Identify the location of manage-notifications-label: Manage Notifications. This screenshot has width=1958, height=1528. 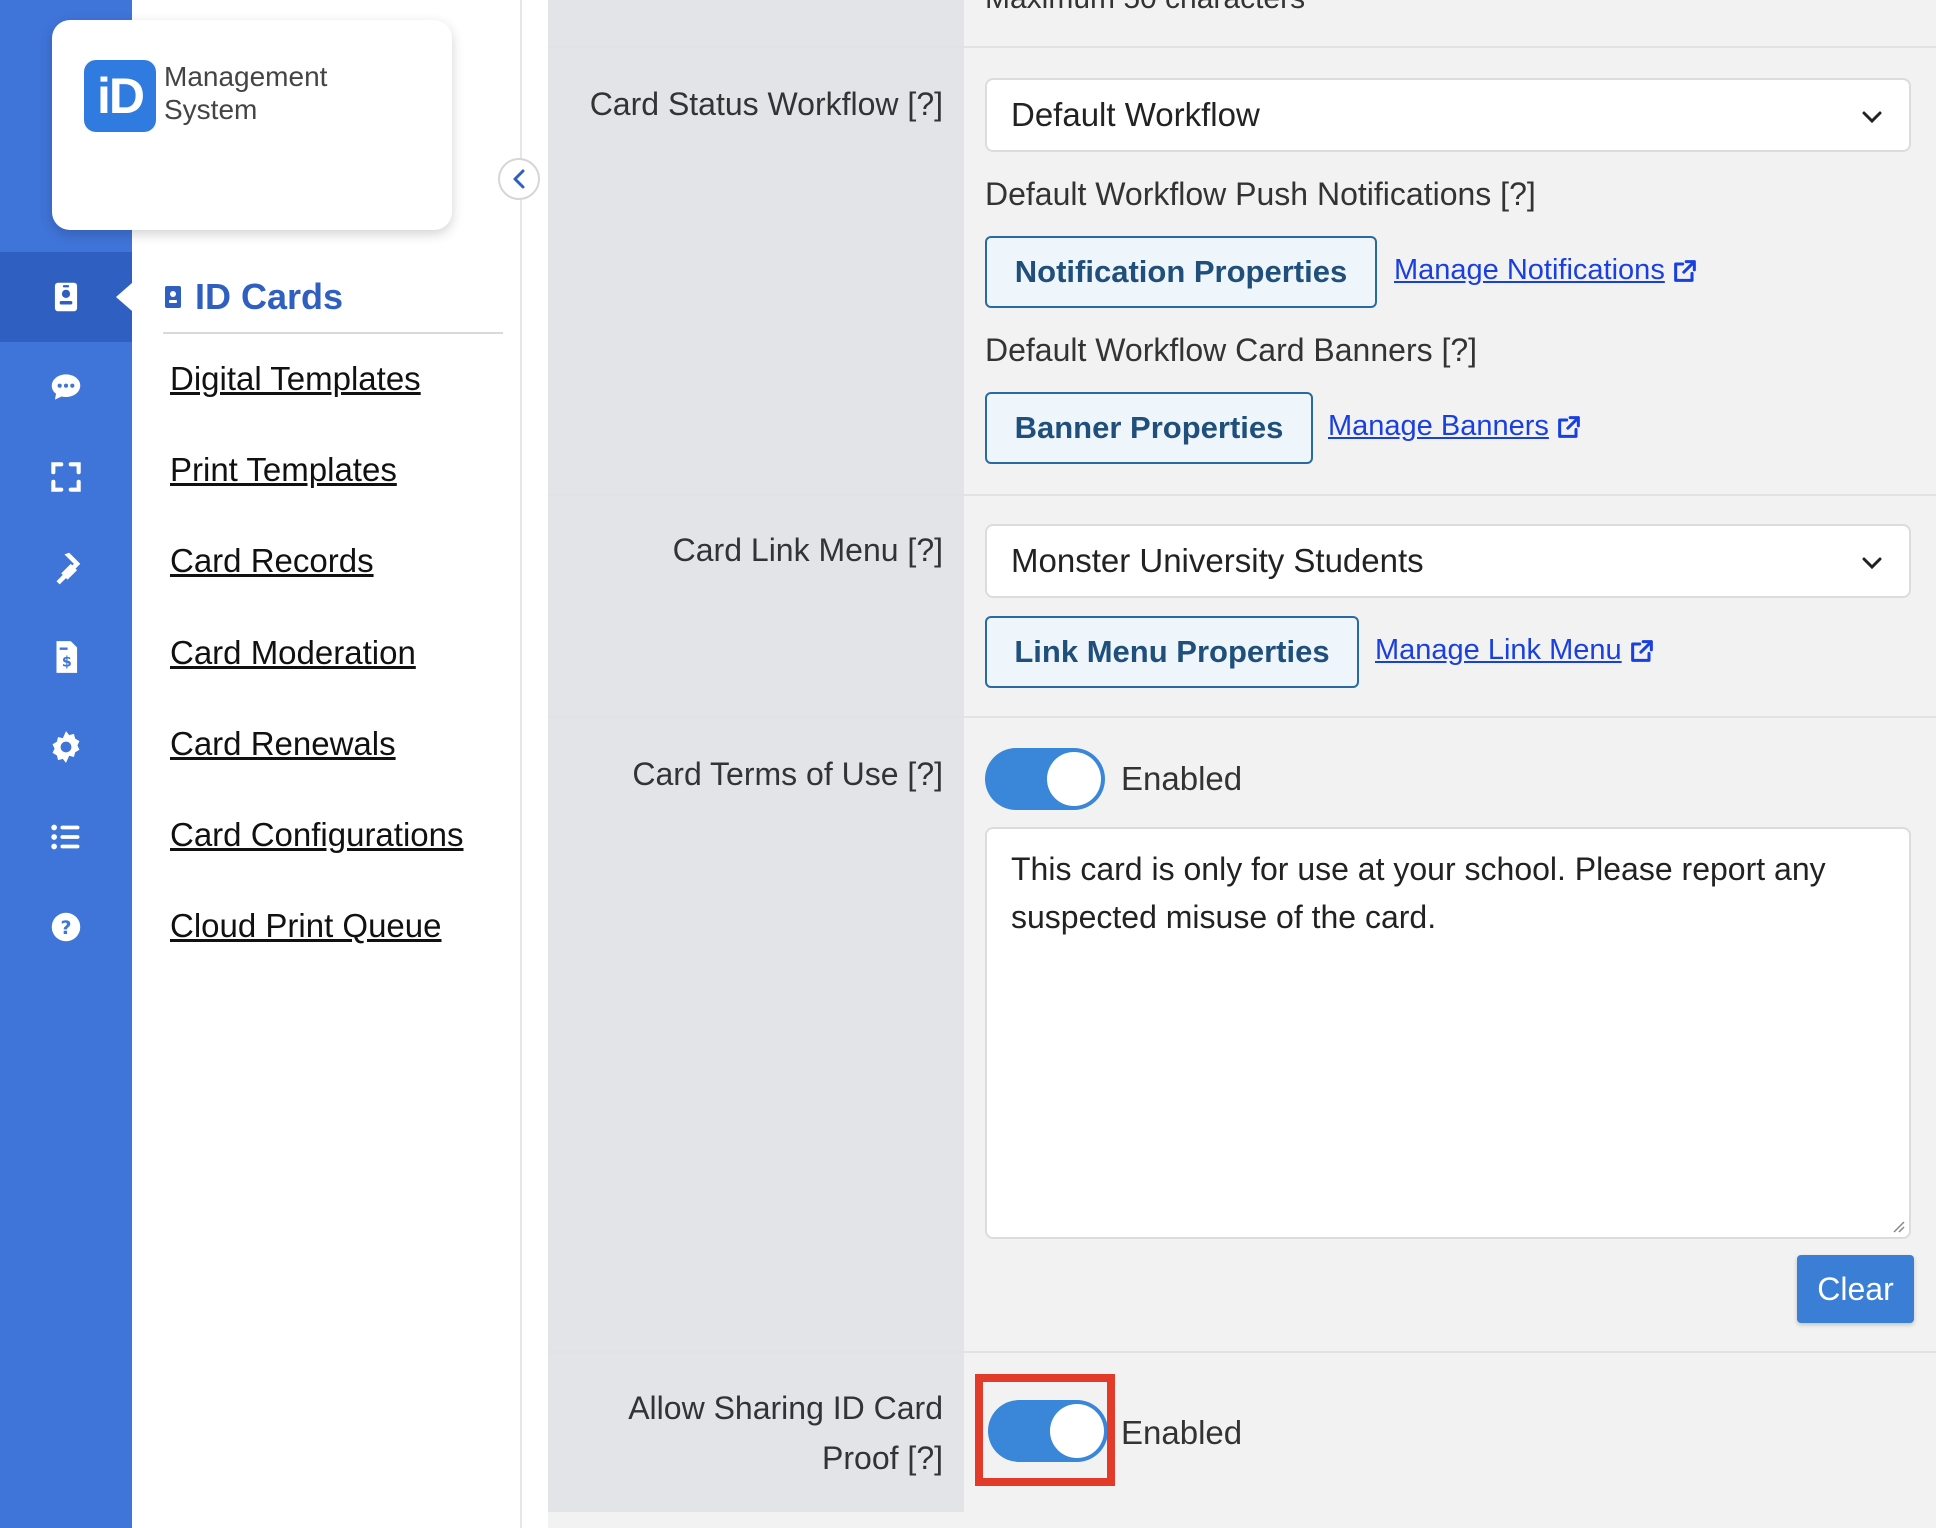
(1529, 270).